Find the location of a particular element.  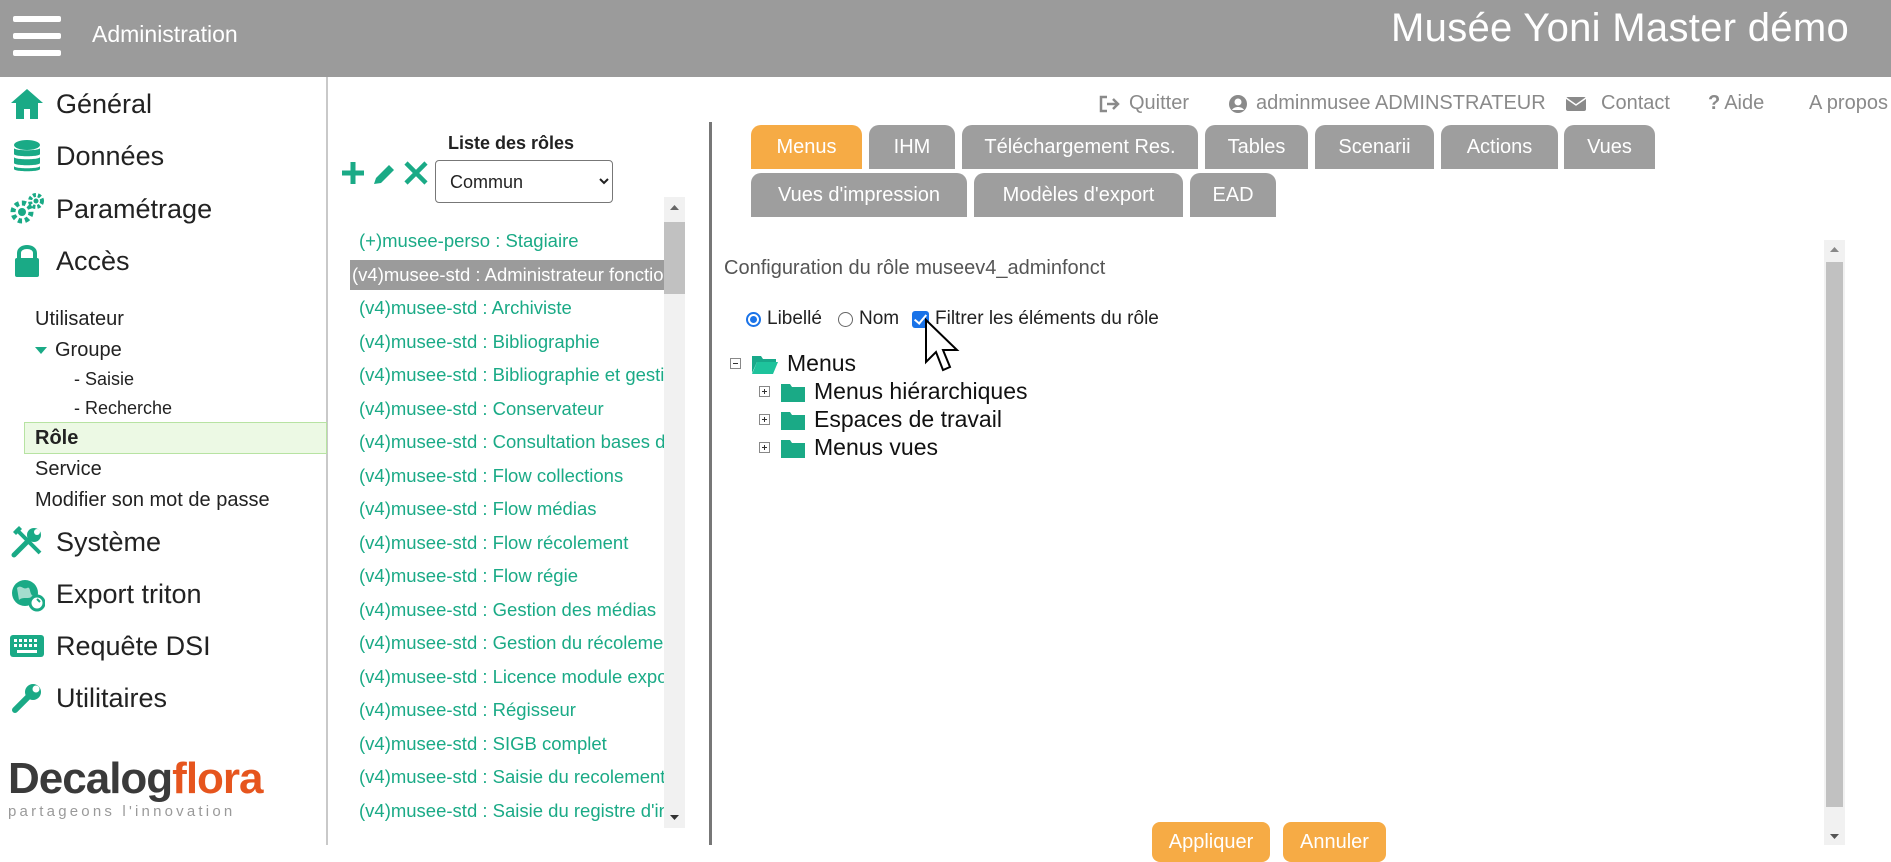

sidebar-item-parametrage: Paramétrage is located at coordinates (110, 209).